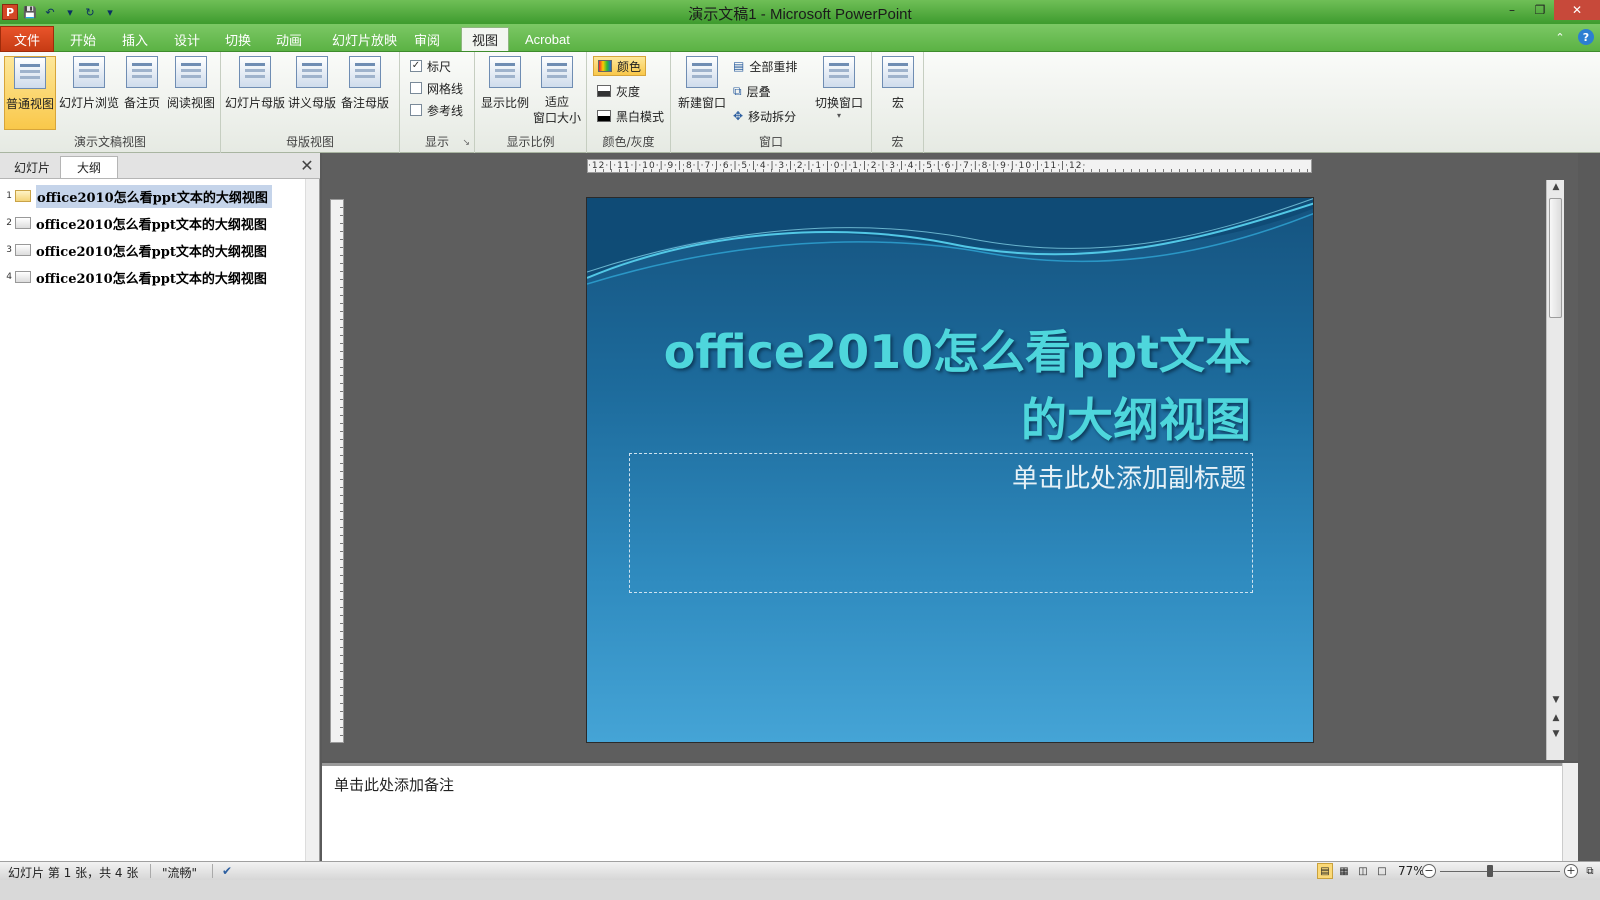 Image resolution: width=1600 pixels, height=900 pixels. Describe the element at coordinates (255, 103) in the screenshot. I see `slide-master-label: 幻灯片母版` at that location.